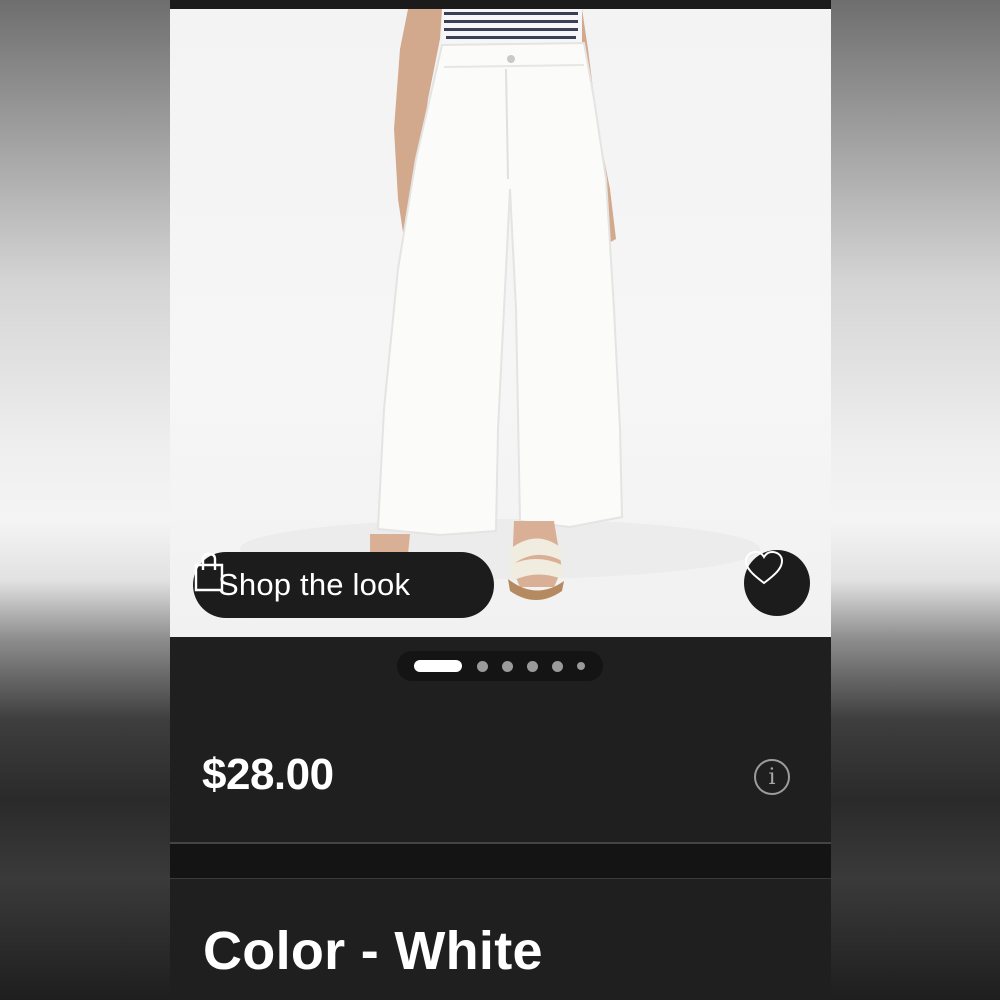 The width and height of the screenshot is (1000, 1000). What do you see at coordinates (373, 951) in the screenshot?
I see `color-selection-label: Color - White` at bounding box center [373, 951].